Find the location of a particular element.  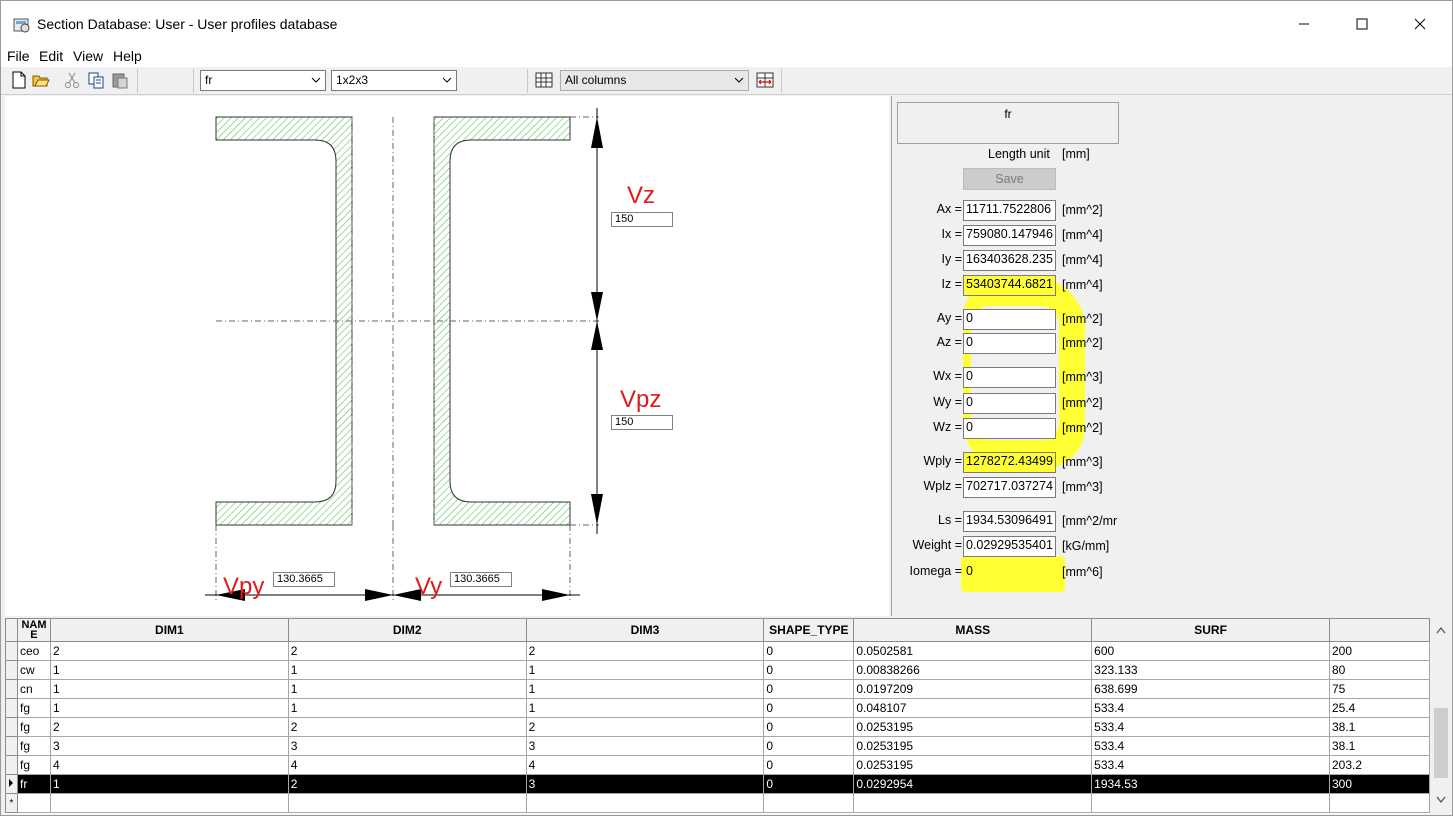

column-header: DIM2 is located at coordinates (407, 630).